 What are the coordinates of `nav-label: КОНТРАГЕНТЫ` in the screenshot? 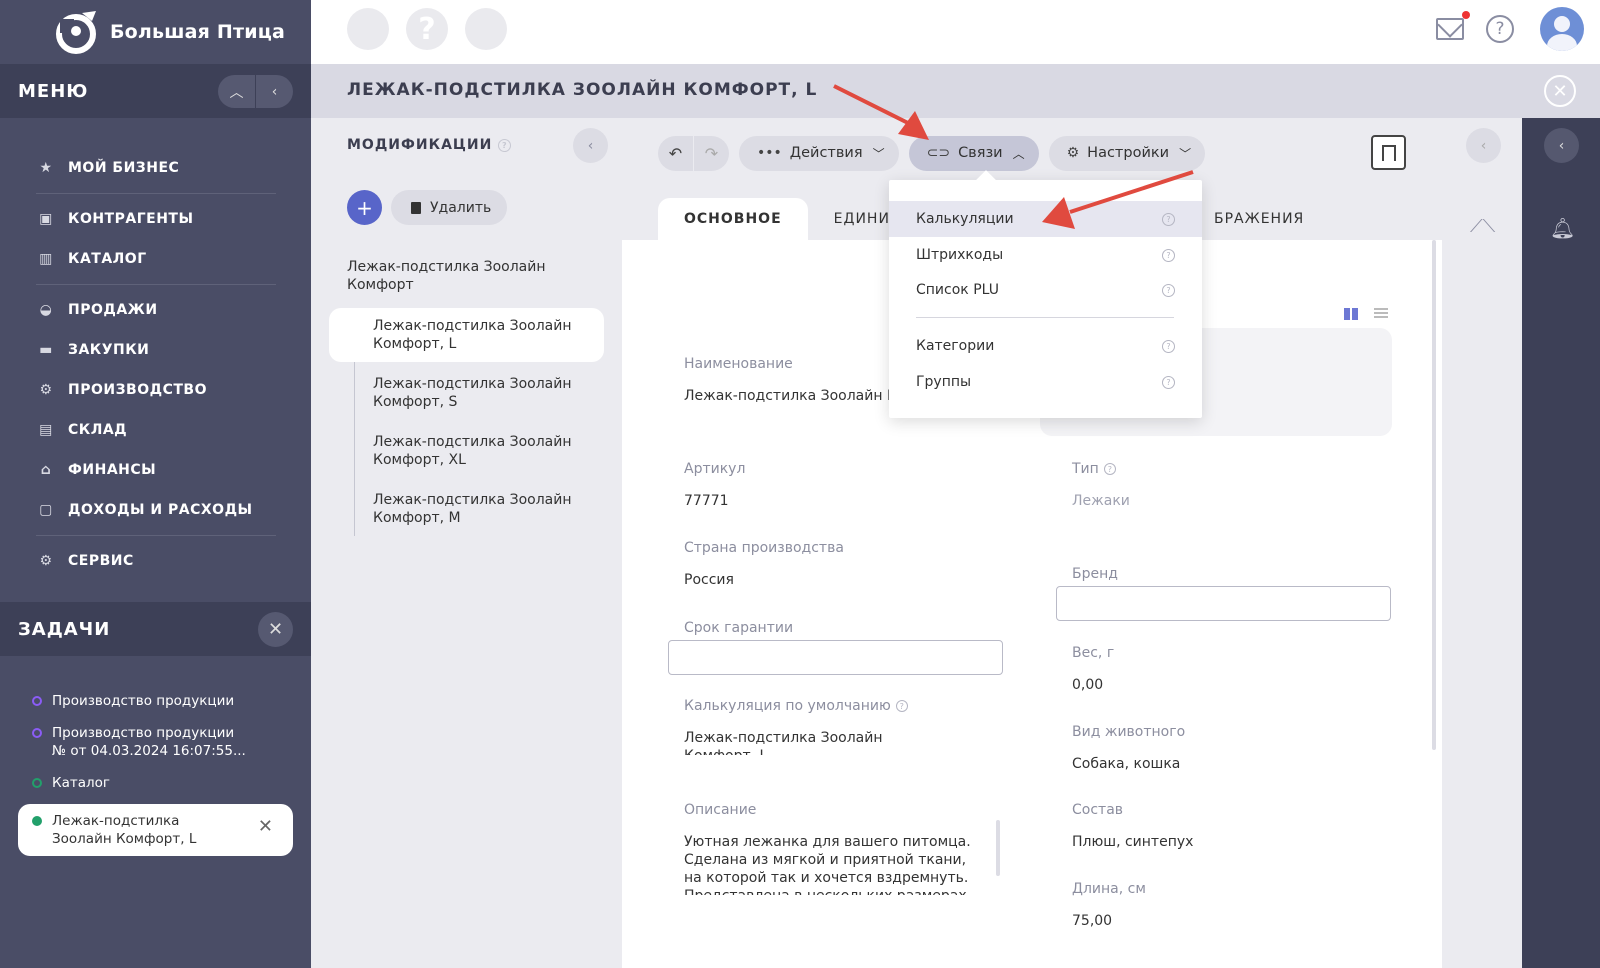 It's located at (131, 219).